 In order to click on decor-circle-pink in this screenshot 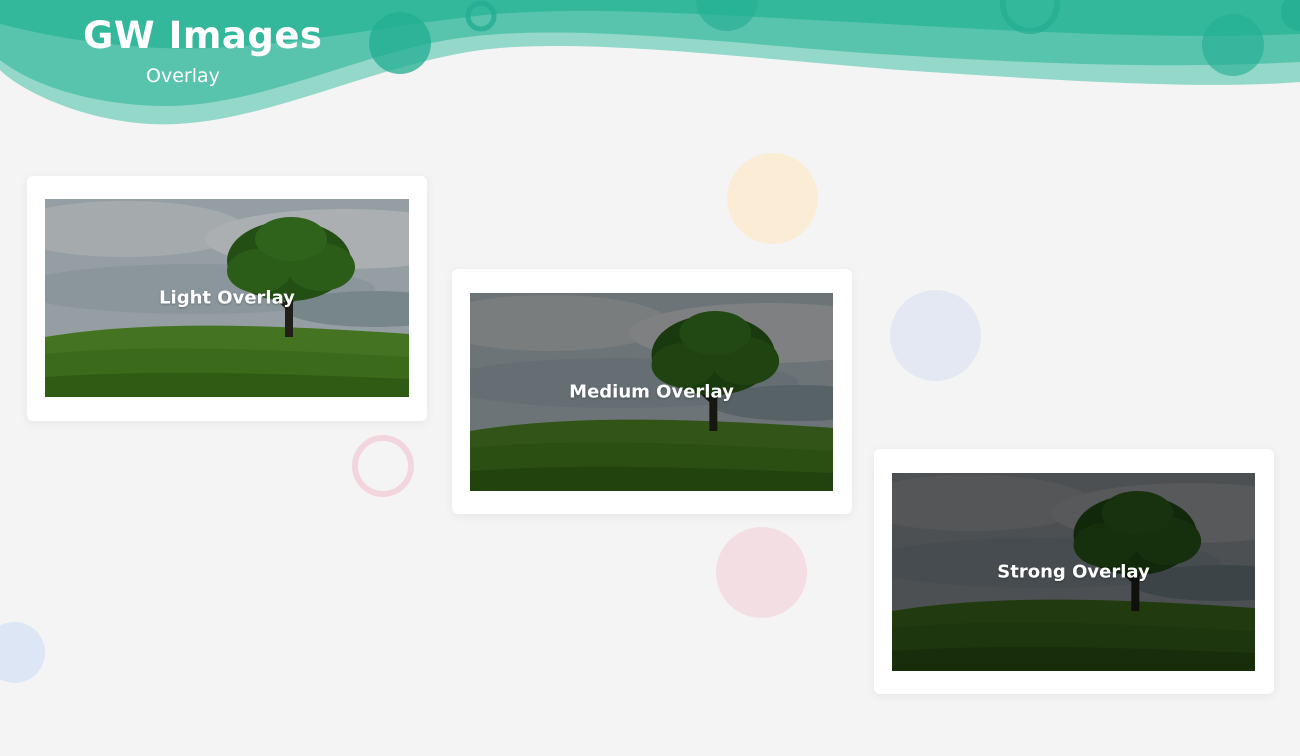, I will do `click(761, 572)`.